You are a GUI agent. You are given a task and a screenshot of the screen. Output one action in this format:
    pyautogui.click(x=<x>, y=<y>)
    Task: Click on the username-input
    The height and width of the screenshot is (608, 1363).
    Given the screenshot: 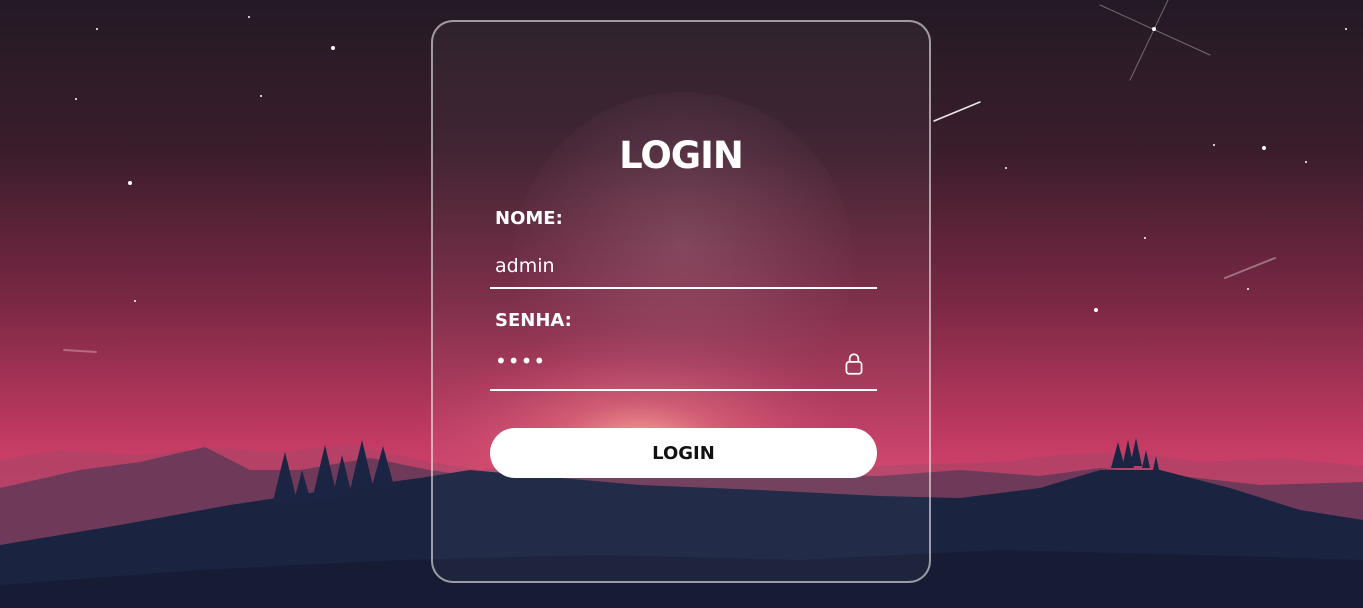 What is the action you would take?
    pyautogui.click(x=683, y=267)
    